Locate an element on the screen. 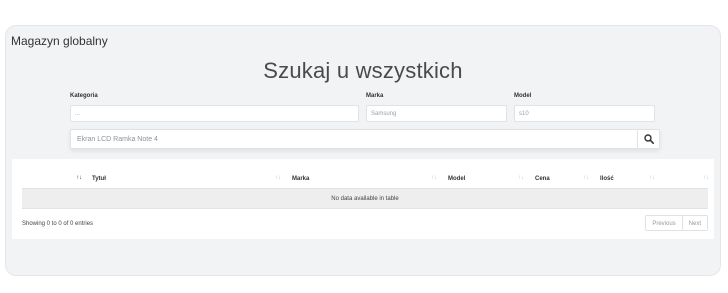 This screenshot has height=293, width=728. table-info: Showing 0 to 0 of 0 entries is located at coordinates (58, 224).